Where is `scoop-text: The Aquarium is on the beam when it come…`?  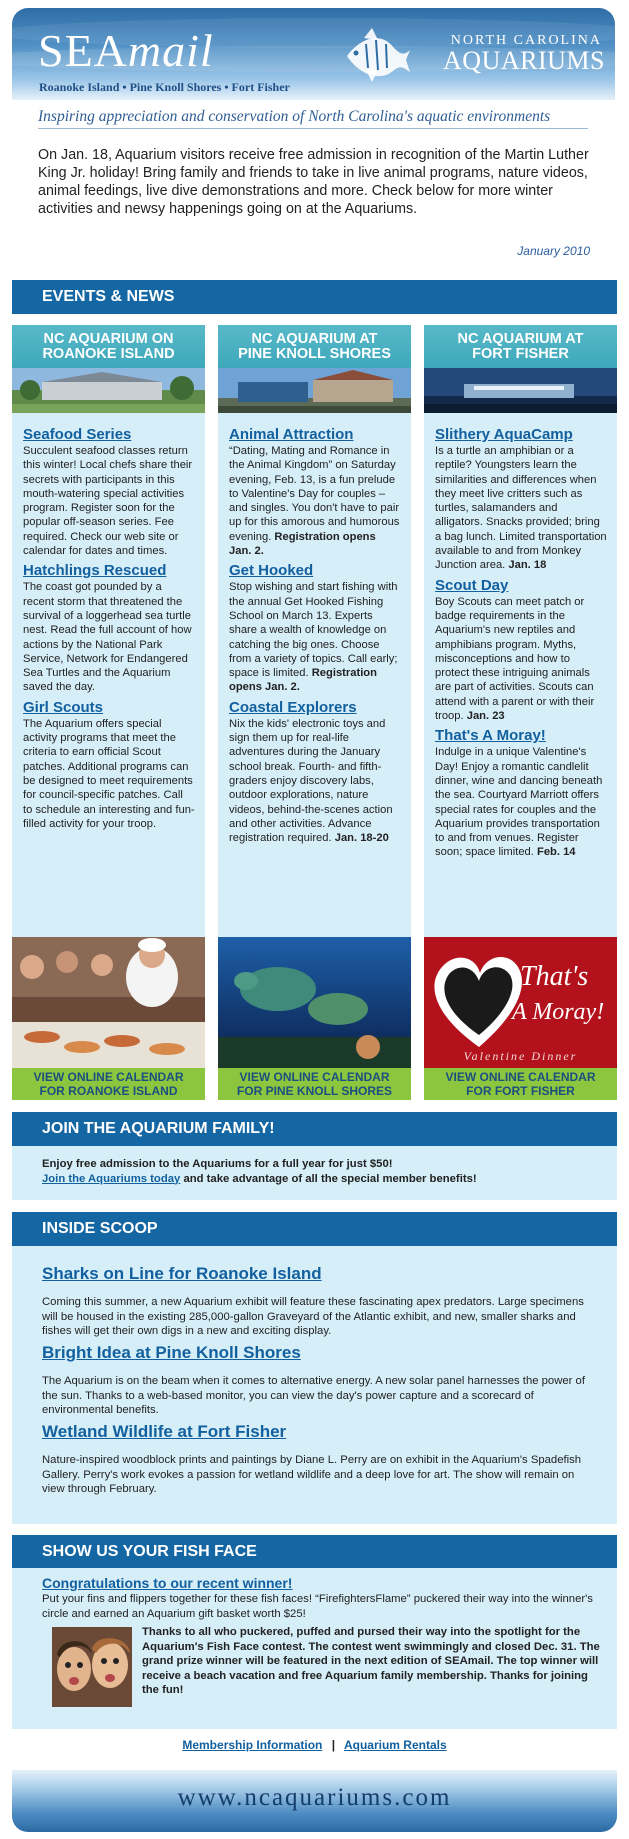
scoop-text: The Aquarium is on the beam when it come… is located at coordinates (313, 1396).